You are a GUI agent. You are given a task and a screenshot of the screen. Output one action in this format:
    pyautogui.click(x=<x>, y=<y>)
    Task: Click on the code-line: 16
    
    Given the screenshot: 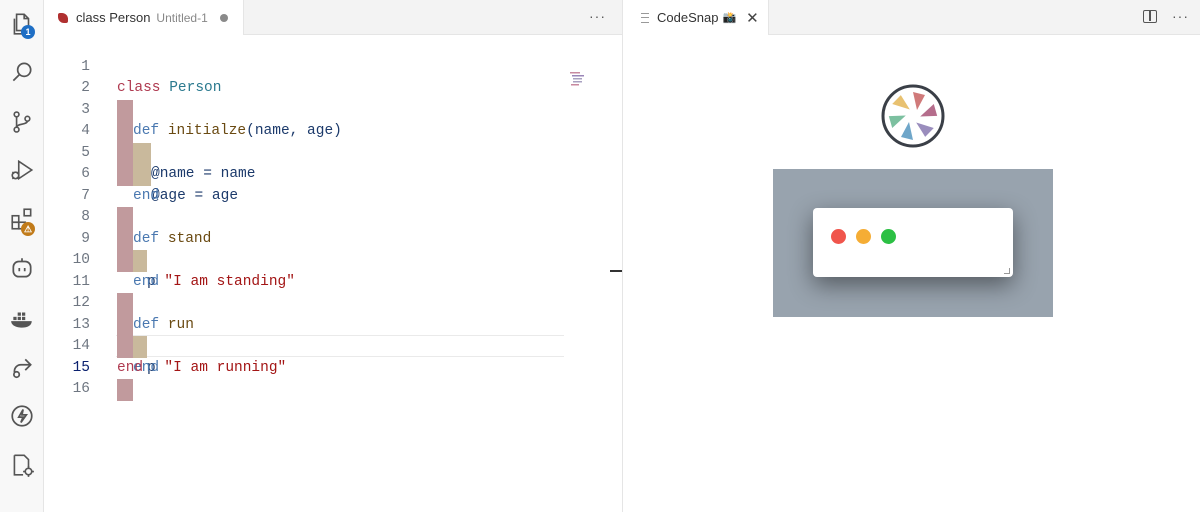 What is the action you would take?
    pyautogui.click(x=304, y=377)
    